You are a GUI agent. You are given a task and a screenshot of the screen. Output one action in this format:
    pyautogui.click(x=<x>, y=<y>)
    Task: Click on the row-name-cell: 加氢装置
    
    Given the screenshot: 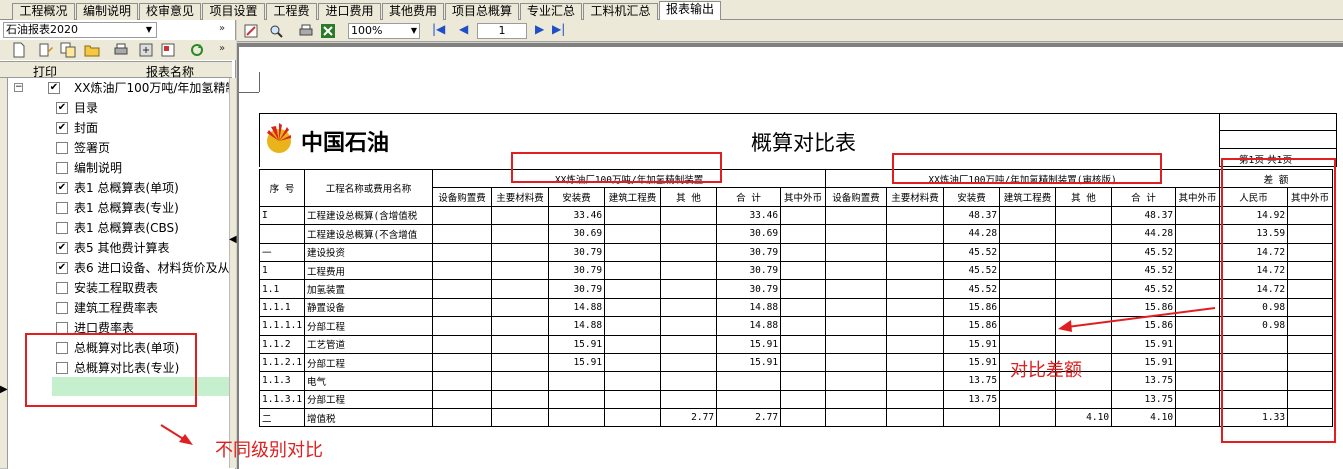 What is the action you would take?
    pyautogui.click(x=369, y=289)
    